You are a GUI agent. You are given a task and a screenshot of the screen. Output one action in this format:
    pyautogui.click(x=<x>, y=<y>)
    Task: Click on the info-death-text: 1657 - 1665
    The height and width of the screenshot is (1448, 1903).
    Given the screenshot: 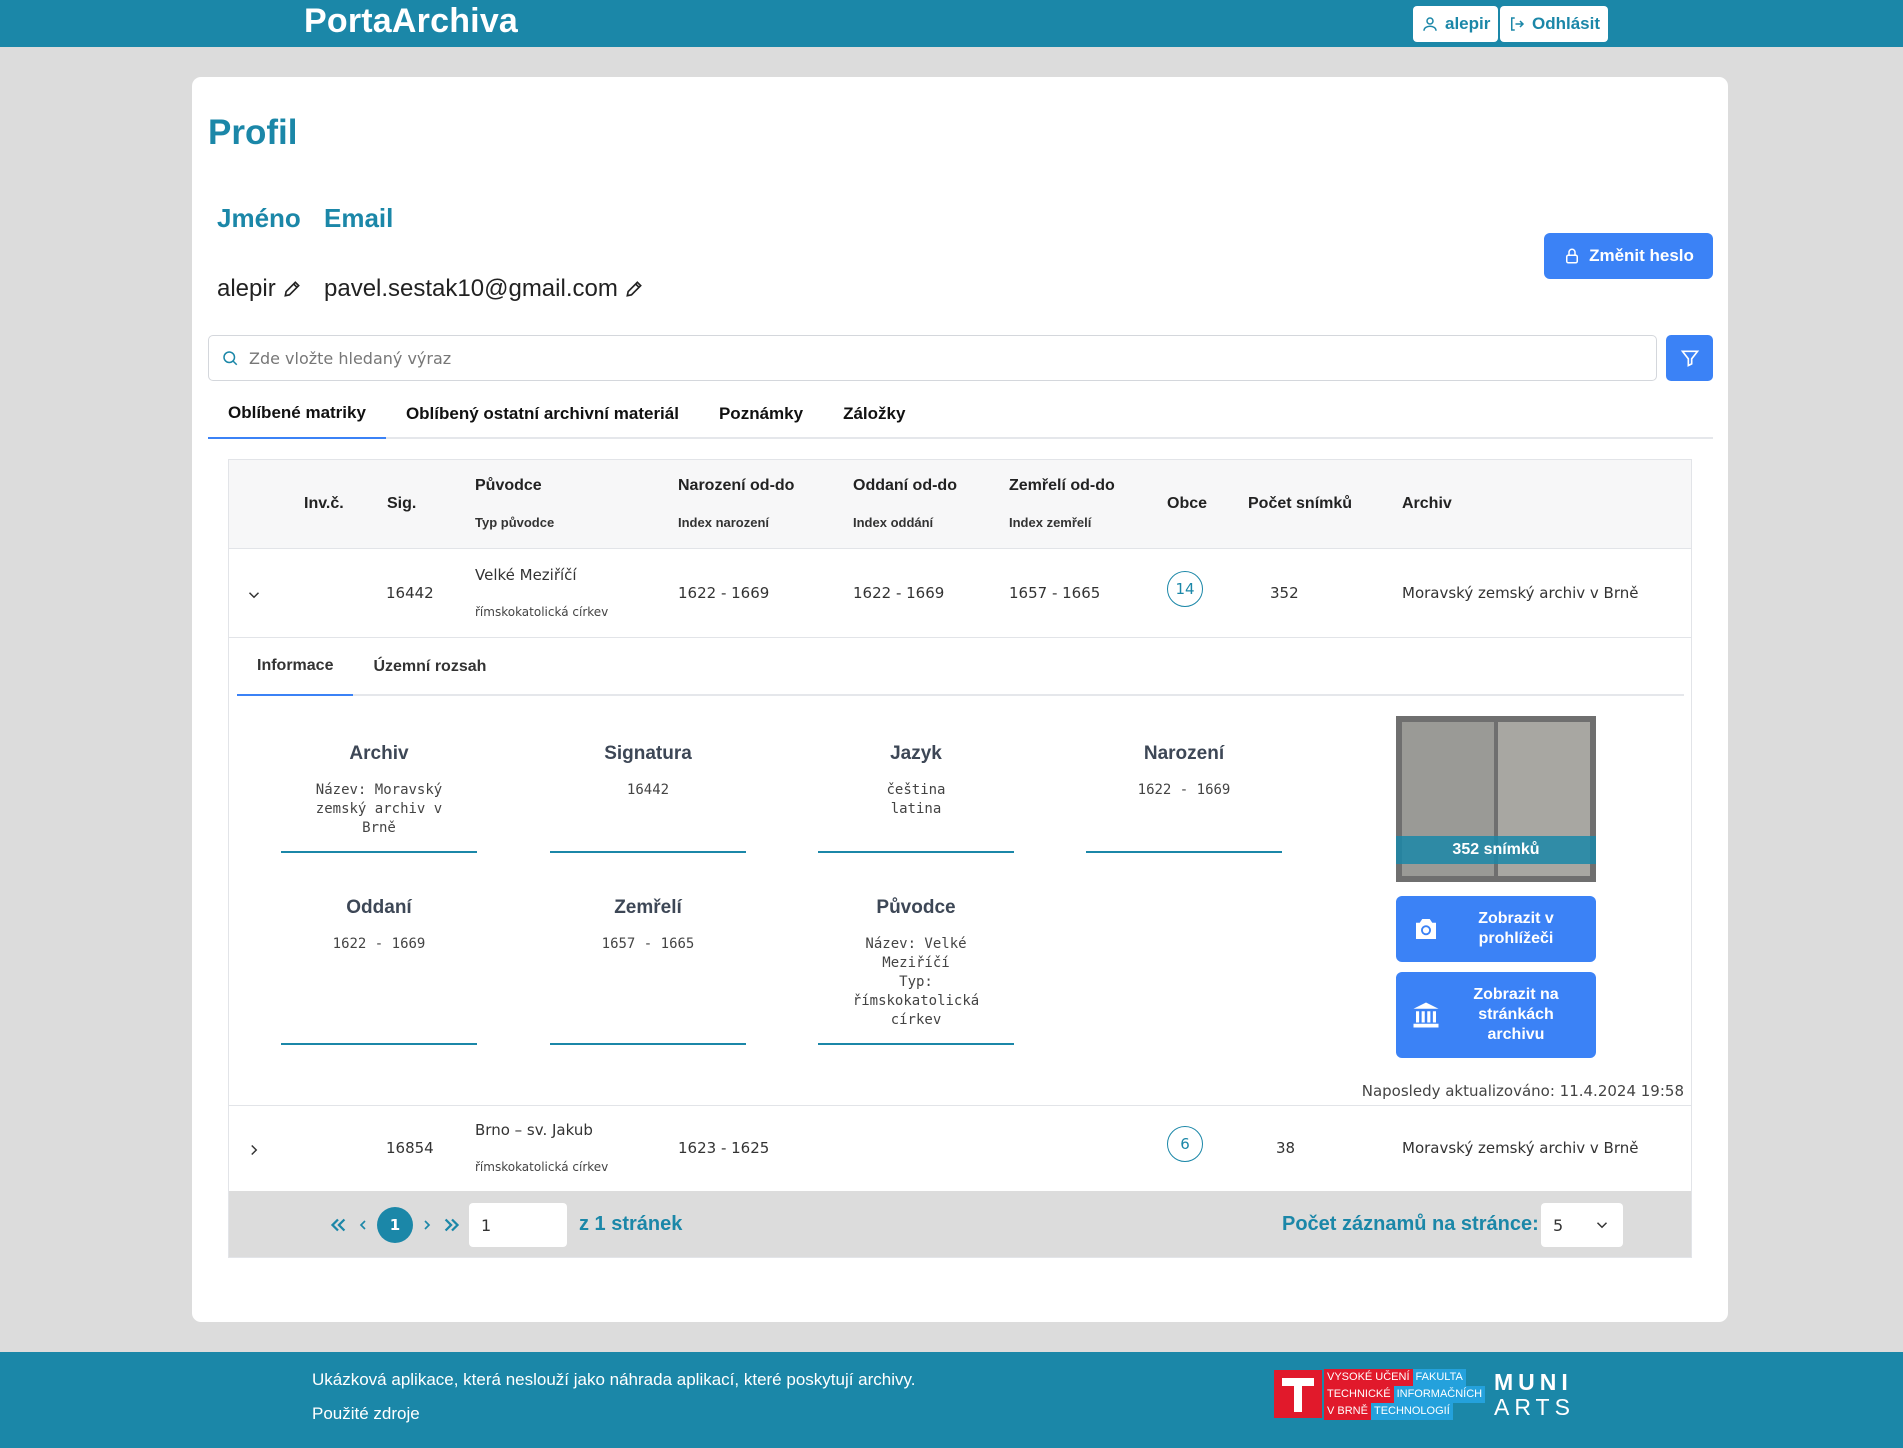 What is the action you would take?
    pyautogui.click(x=648, y=944)
    